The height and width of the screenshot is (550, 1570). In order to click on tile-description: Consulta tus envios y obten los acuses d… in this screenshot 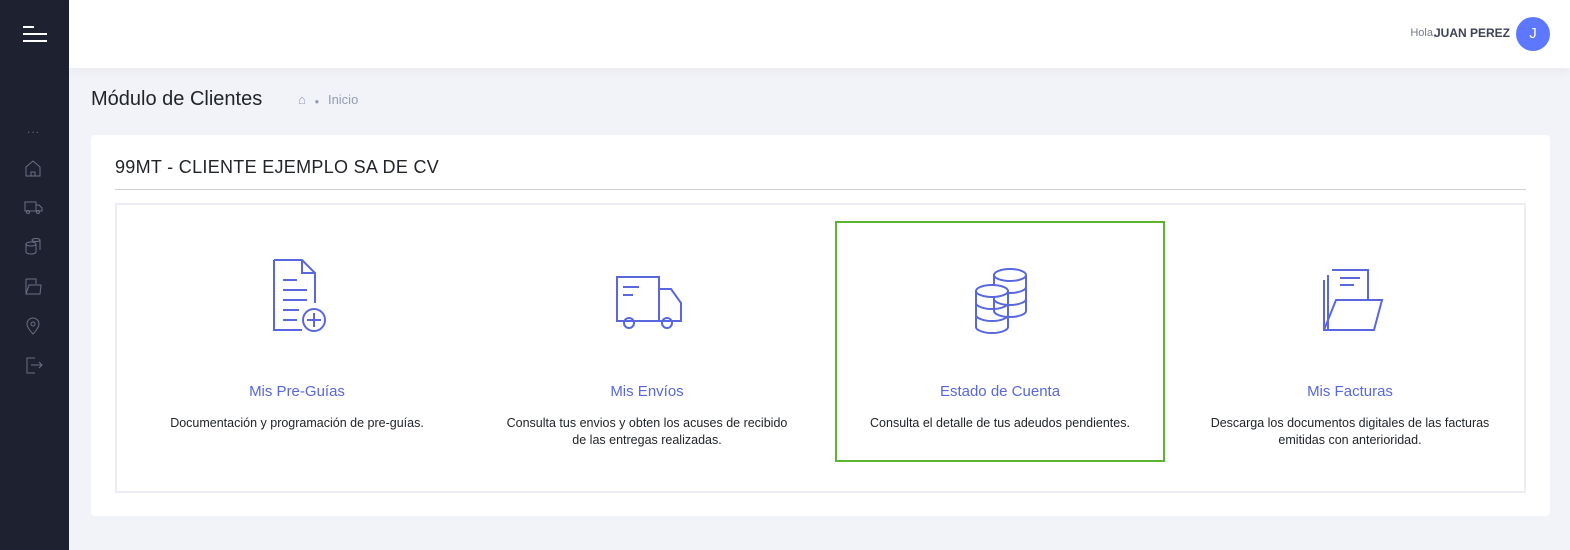, I will do `click(647, 431)`.